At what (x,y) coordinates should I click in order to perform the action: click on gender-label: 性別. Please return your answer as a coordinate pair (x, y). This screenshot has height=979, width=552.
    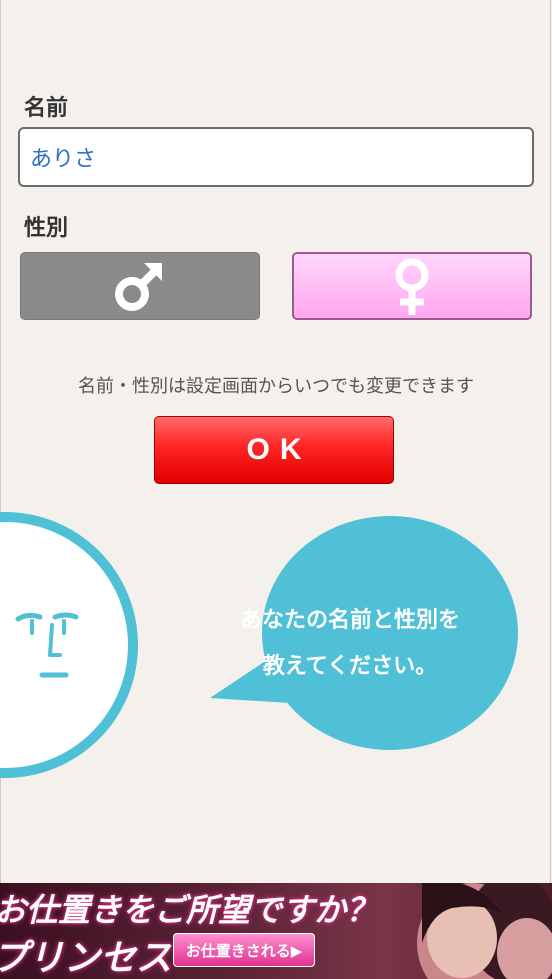
    Looking at the image, I should click on (46, 228).